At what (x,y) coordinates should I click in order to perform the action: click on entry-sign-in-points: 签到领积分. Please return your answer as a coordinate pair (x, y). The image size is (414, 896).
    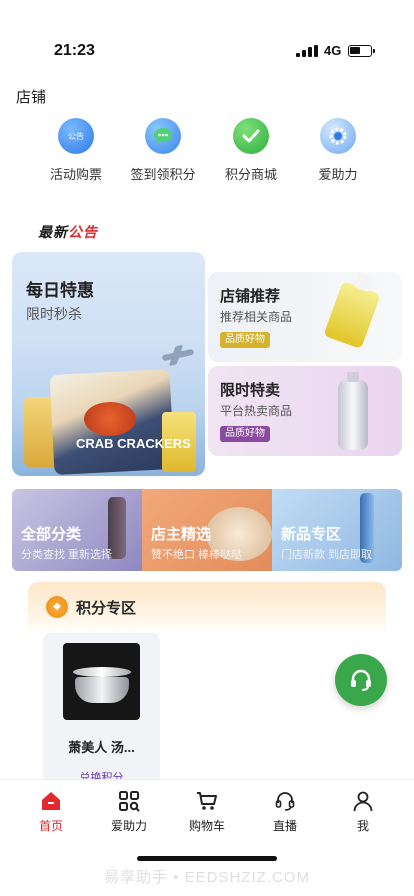
    Looking at the image, I should click on (163, 150).